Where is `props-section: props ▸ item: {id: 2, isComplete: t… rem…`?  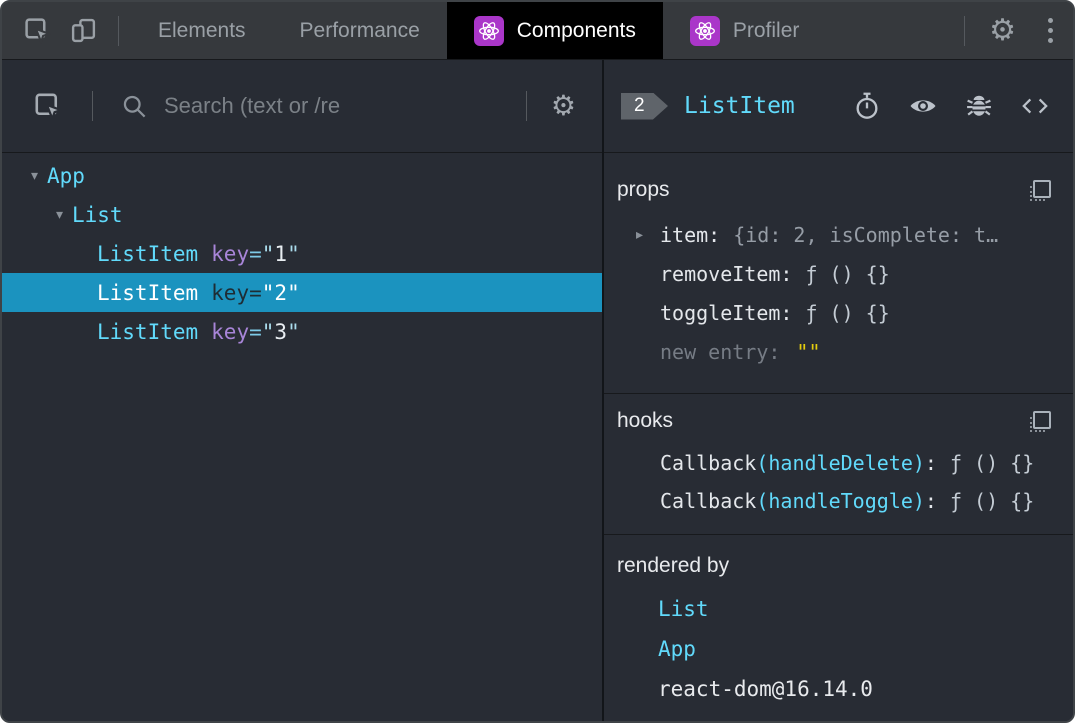 props-section: props ▸ item: {id: 2, isComplete: t… rem… is located at coordinates (838, 273).